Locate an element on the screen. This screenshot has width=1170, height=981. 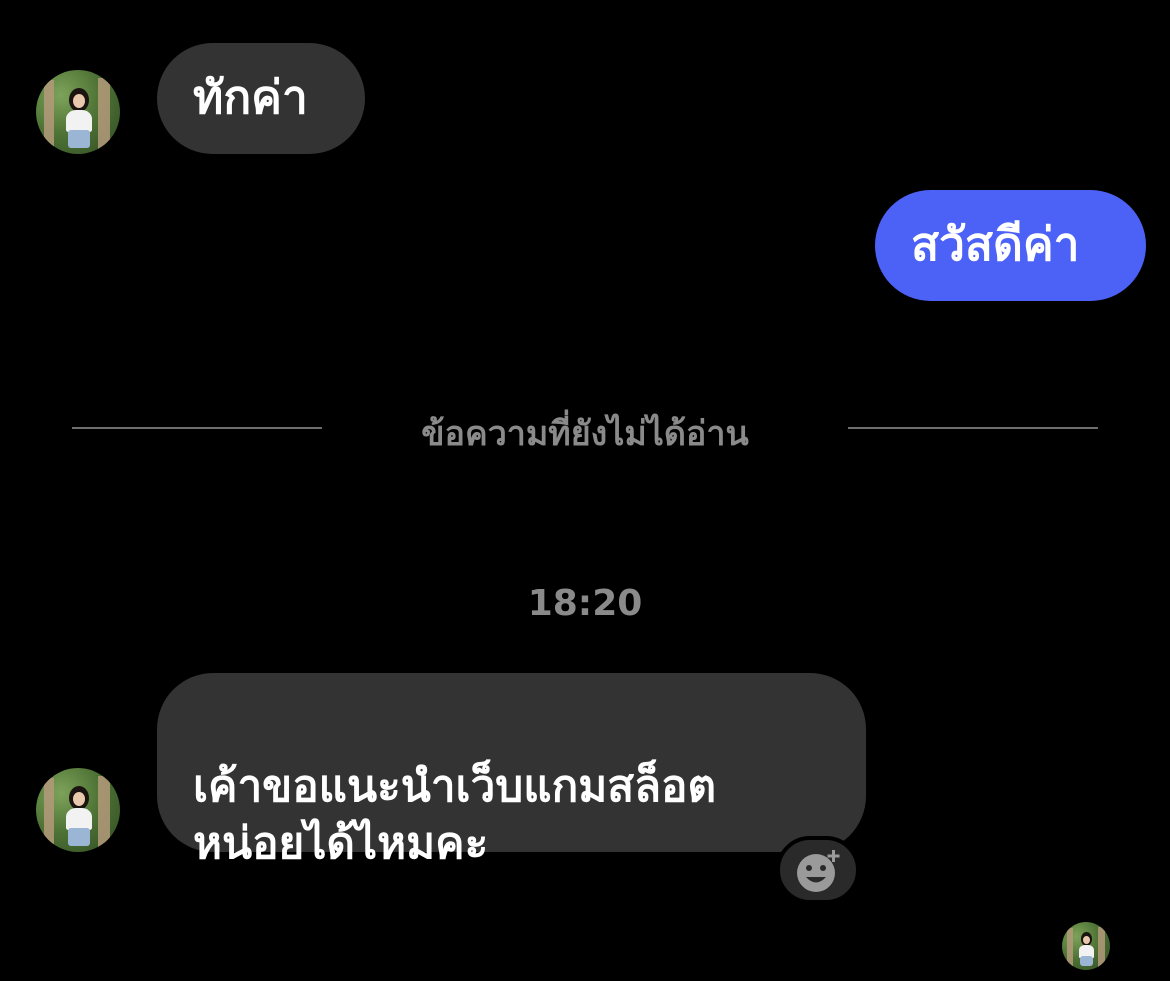
message-bubble-outgoing: สวัสดีค่า is located at coordinates (1010, 245).